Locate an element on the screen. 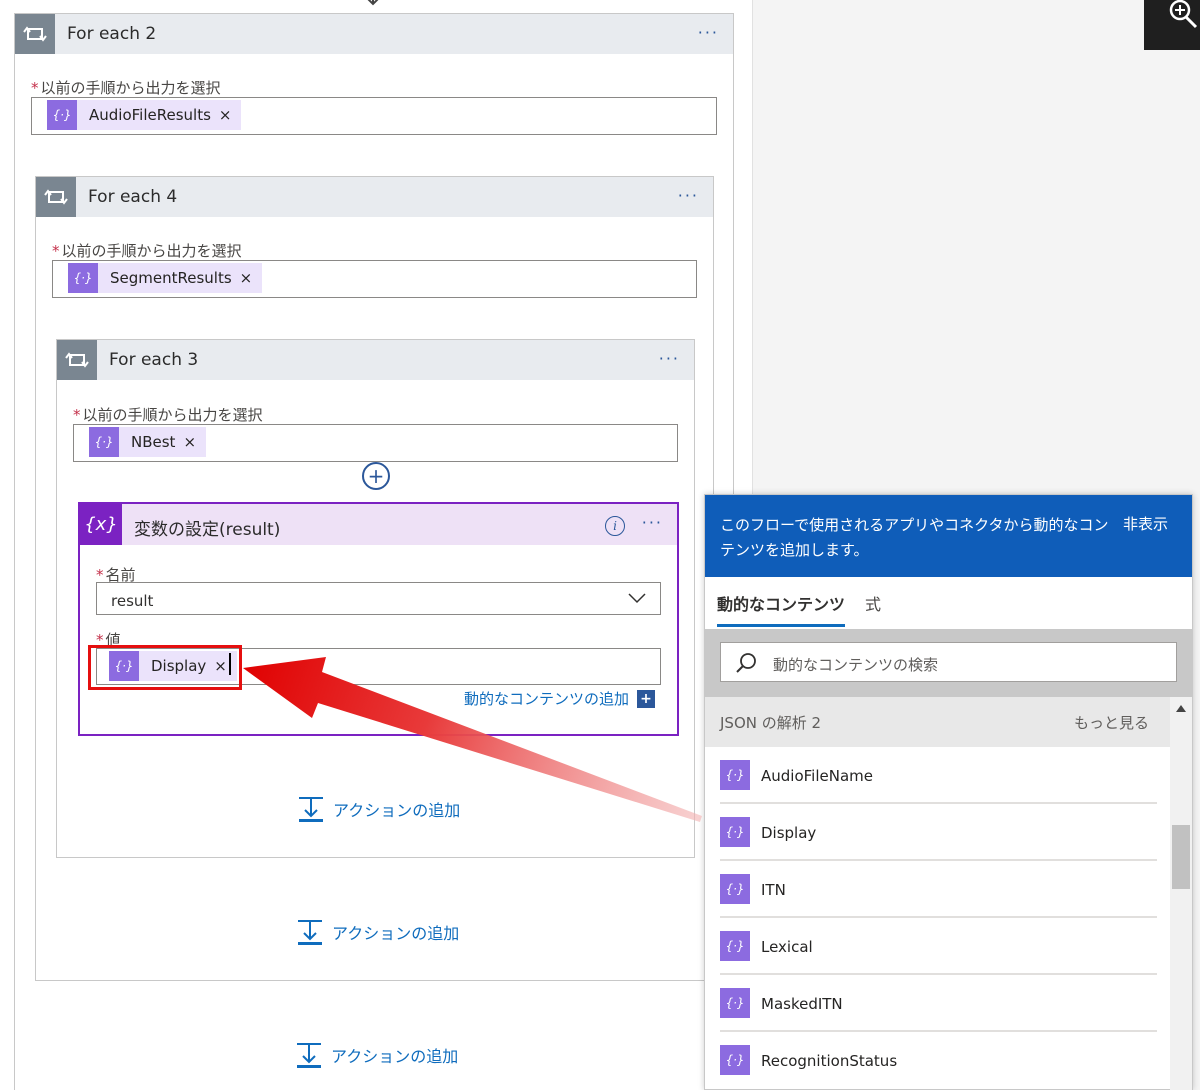  token-label: SegmentResults is located at coordinates (171, 278).